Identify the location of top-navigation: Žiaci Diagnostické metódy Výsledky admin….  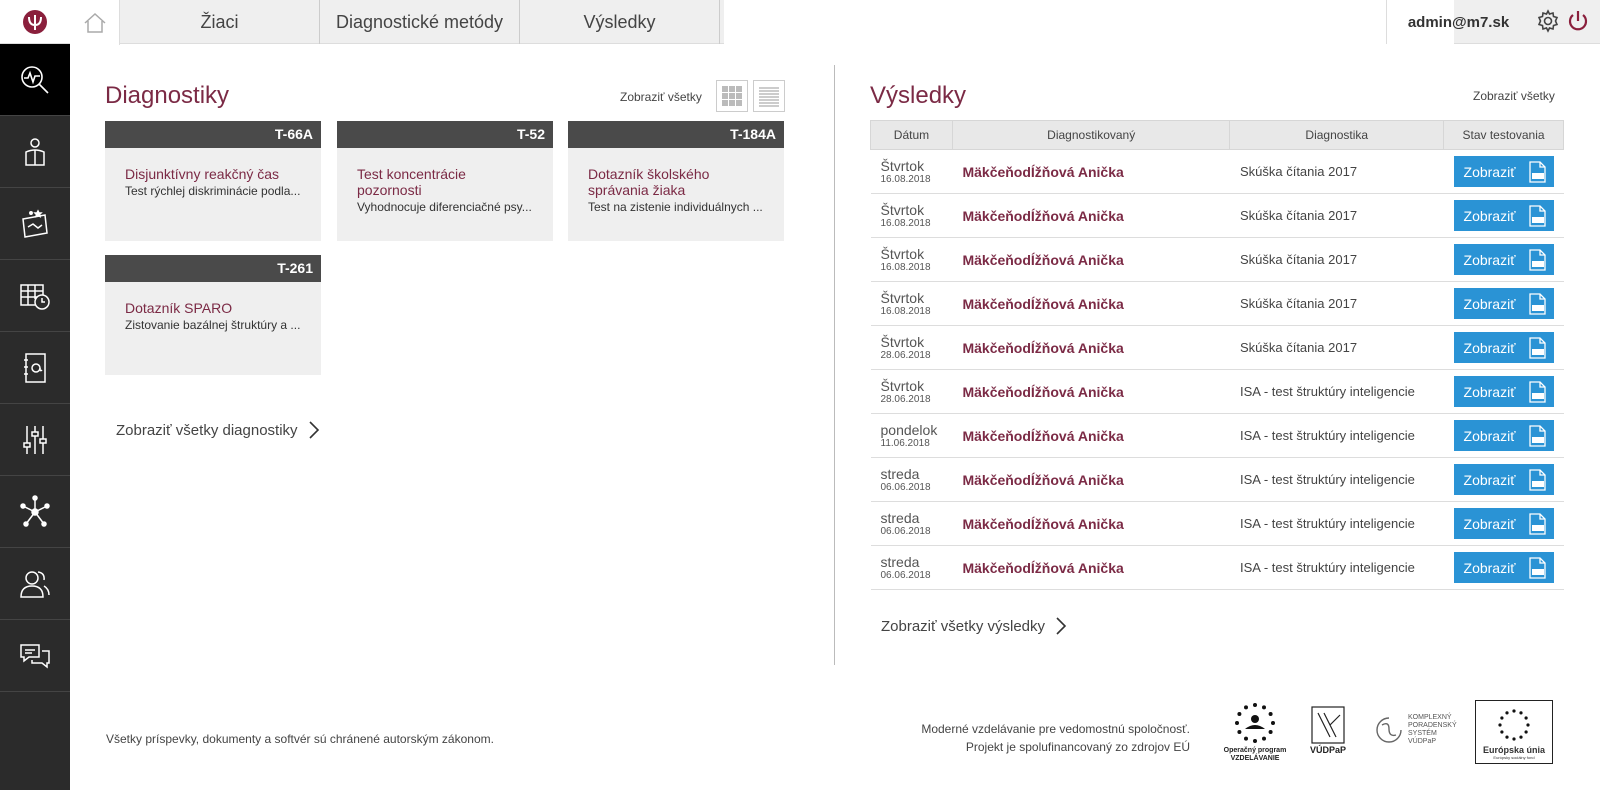
(835, 22).